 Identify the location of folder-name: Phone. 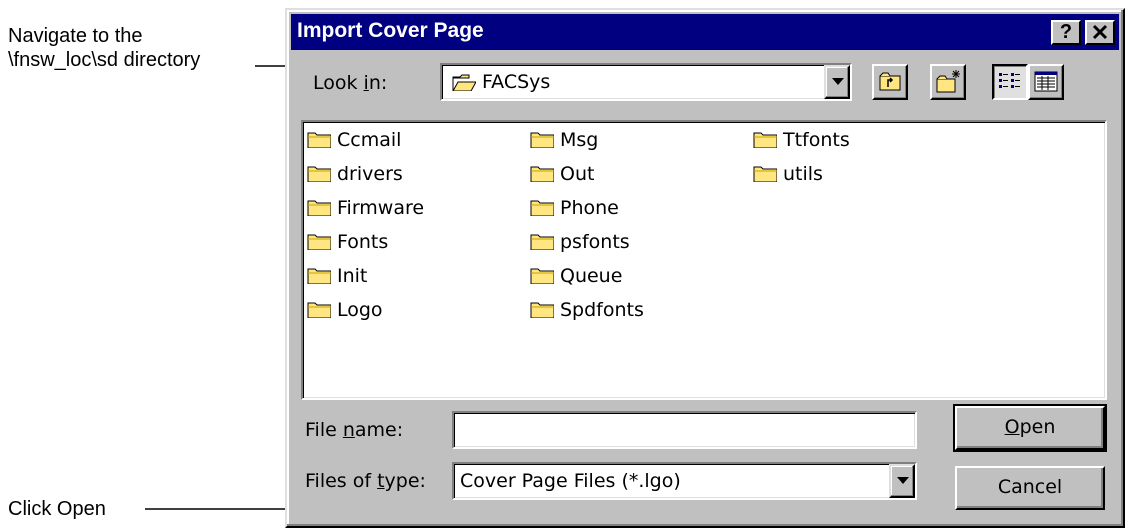
(589, 208).